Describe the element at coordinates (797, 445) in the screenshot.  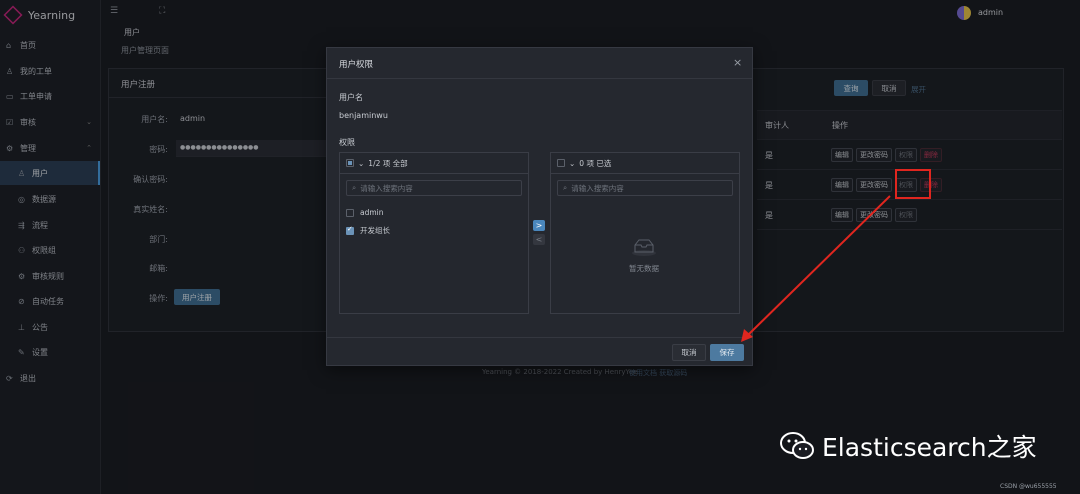
I see `wechat-icon` at that location.